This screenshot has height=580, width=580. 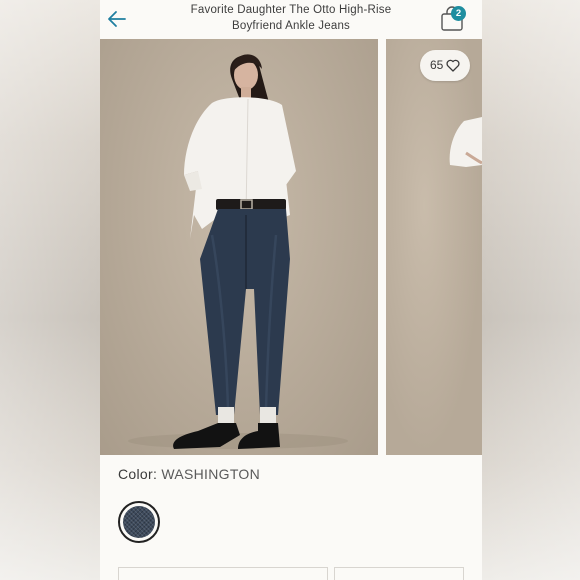 What do you see at coordinates (437, 65) in the screenshot?
I see `like-count: 65` at bounding box center [437, 65].